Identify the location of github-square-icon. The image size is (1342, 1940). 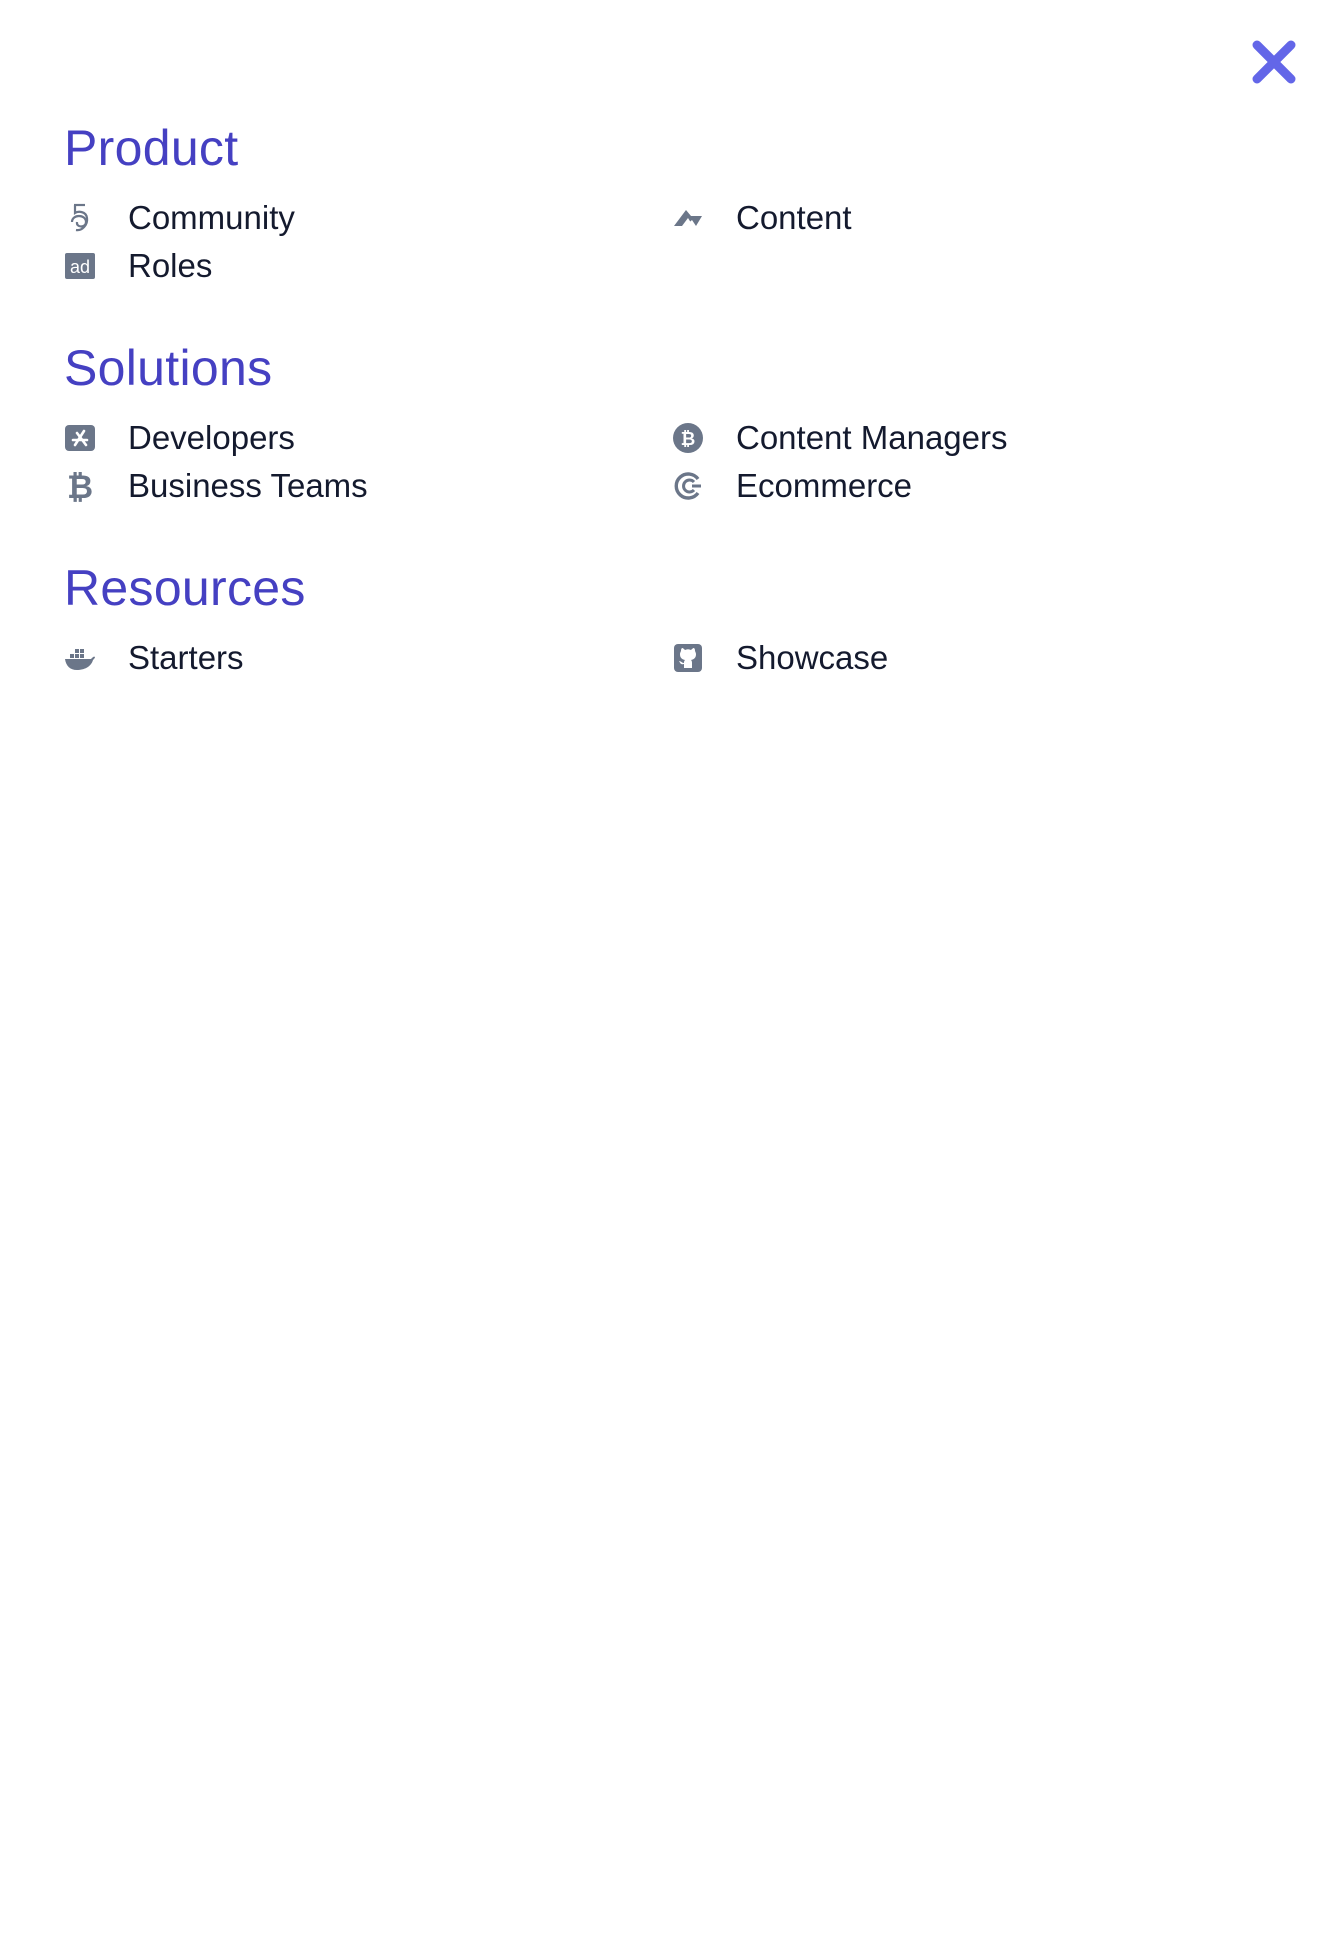
(688, 658).